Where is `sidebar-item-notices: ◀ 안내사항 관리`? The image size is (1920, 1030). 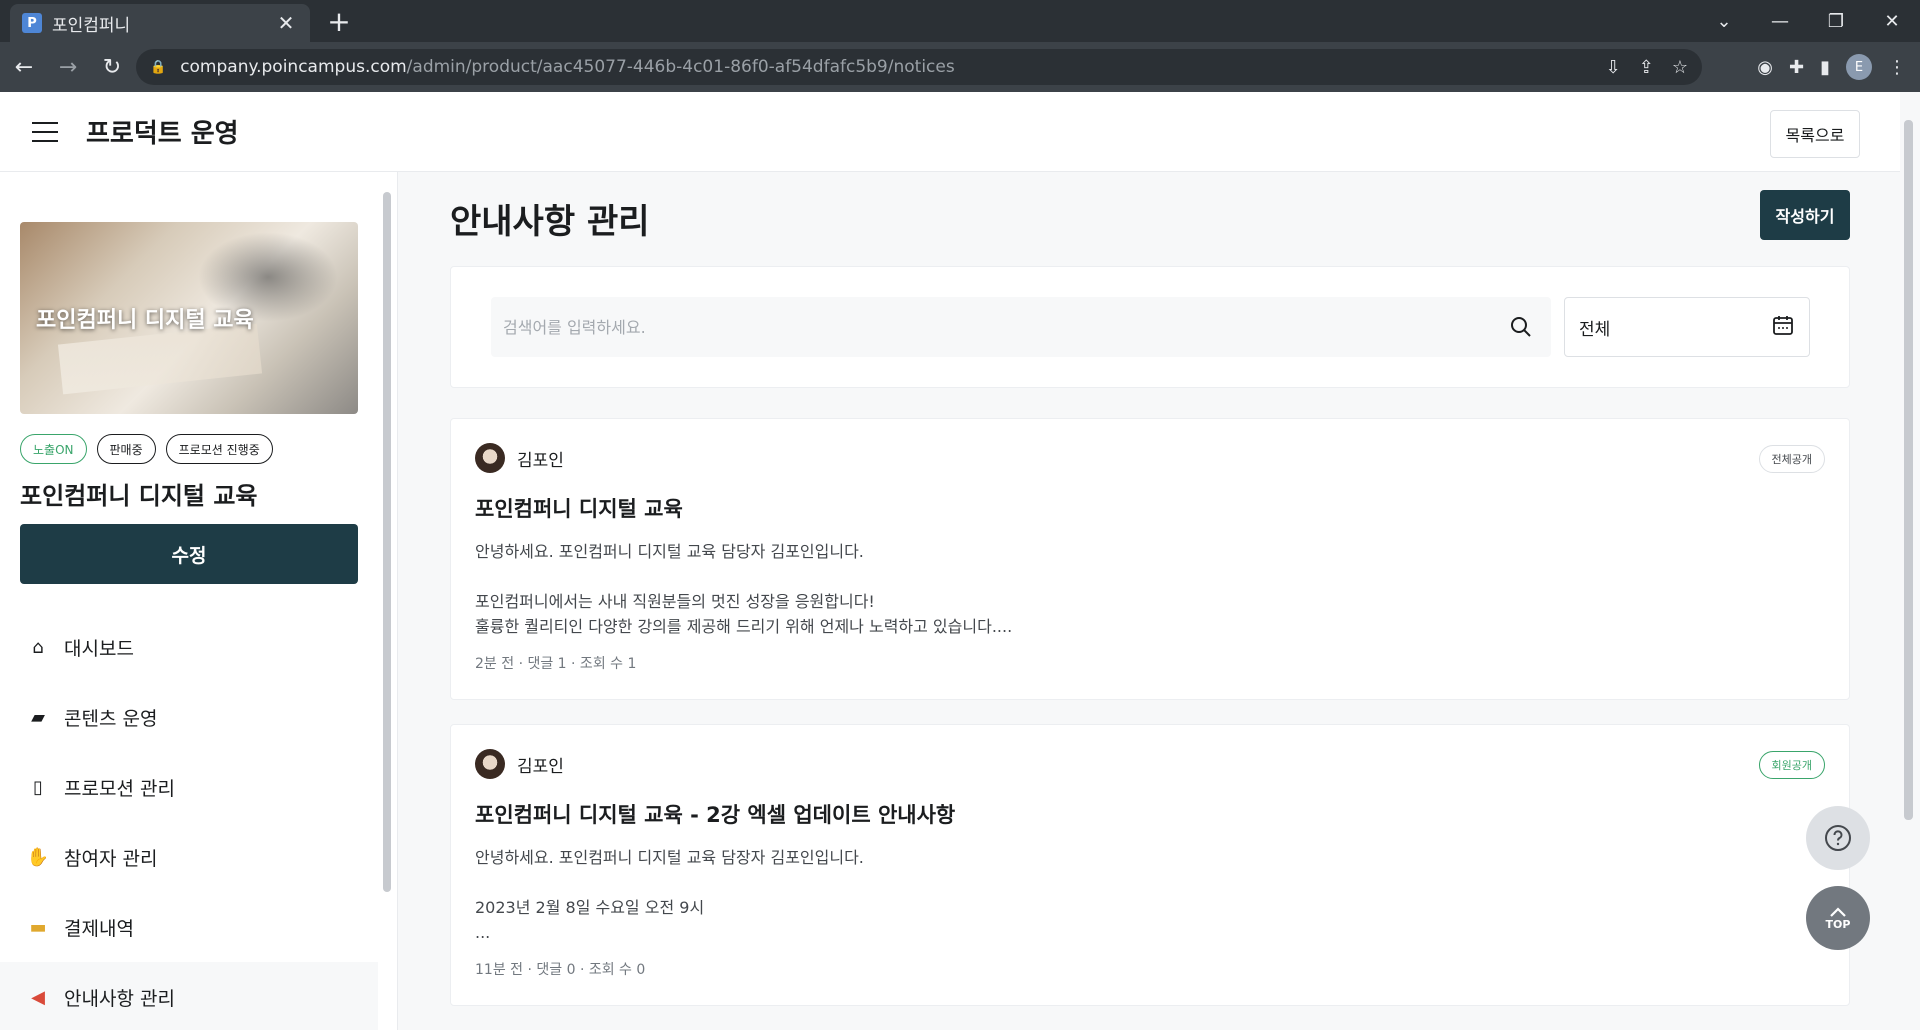 sidebar-item-notices: ◀ 안내사항 관리 is located at coordinates (189, 996).